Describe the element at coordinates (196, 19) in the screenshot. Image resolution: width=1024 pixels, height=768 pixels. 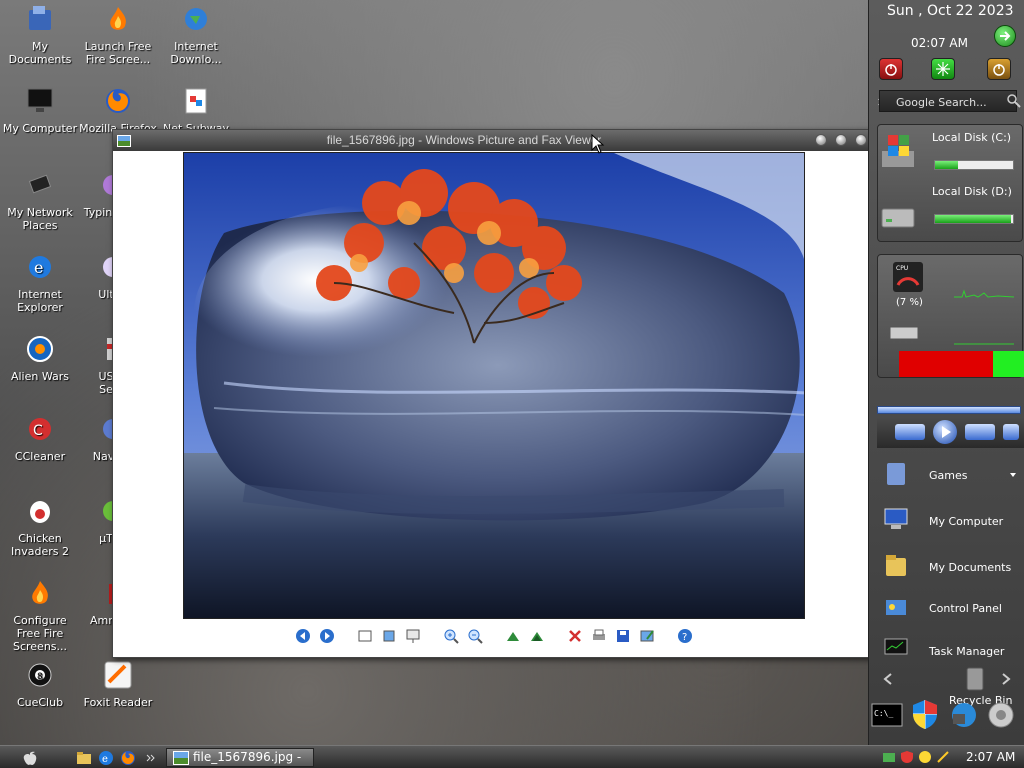
I see `download-globe-icon` at that location.